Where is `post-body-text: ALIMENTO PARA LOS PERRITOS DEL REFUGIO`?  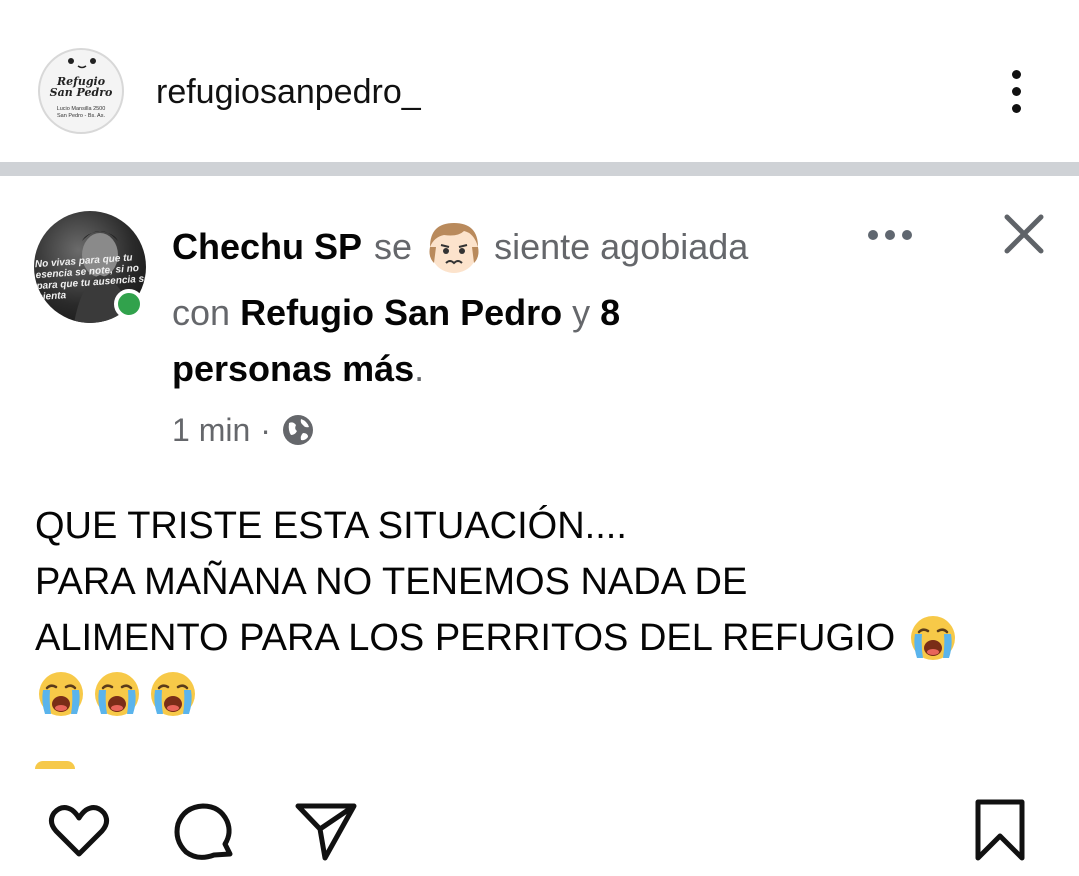
post-body-text: ALIMENTO PARA LOS PERRITOS DEL REFUGIO is located at coordinates (465, 638).